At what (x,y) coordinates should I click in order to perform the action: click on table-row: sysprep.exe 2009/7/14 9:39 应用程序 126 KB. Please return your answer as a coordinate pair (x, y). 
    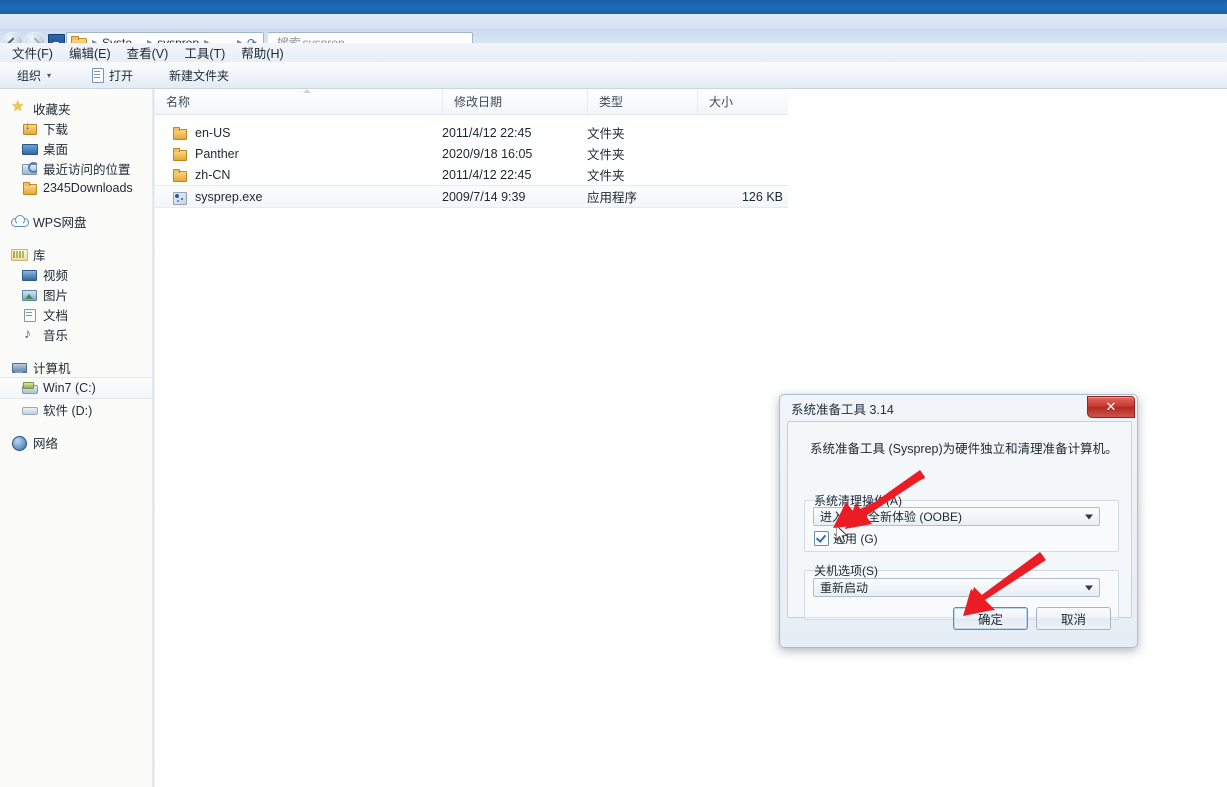
    Looking at the image, I should click on (471, 196).